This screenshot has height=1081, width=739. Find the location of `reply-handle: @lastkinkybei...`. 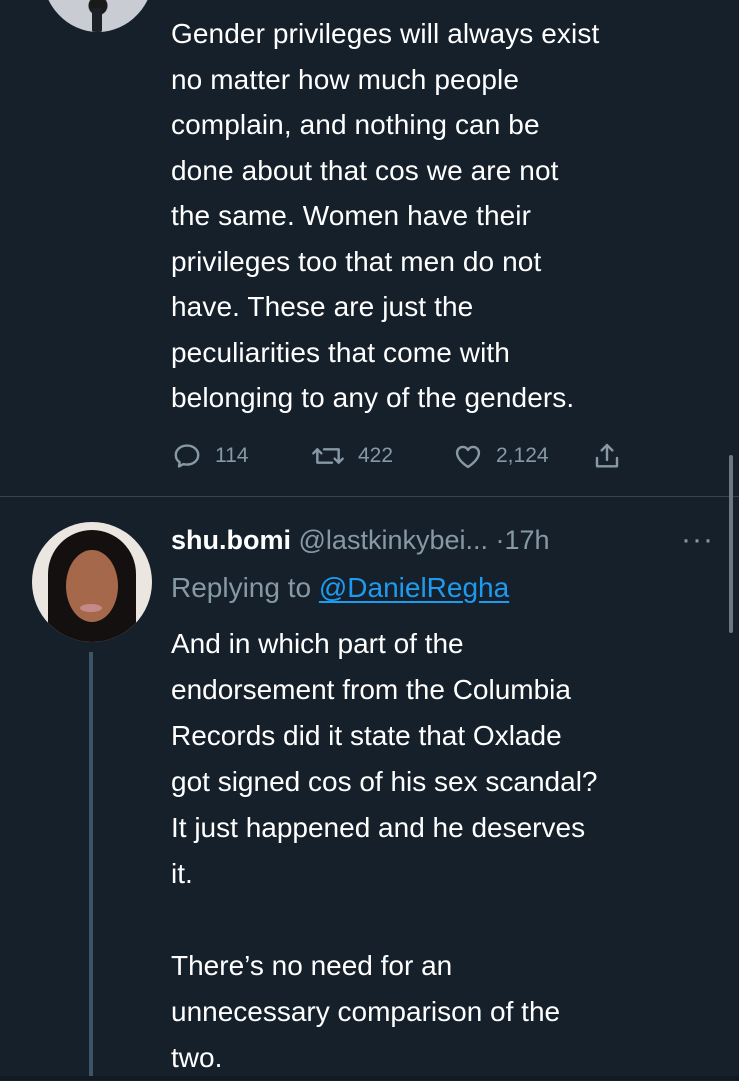

reply-handle: @lastkinkybei... is located at coordinates (393, 540).